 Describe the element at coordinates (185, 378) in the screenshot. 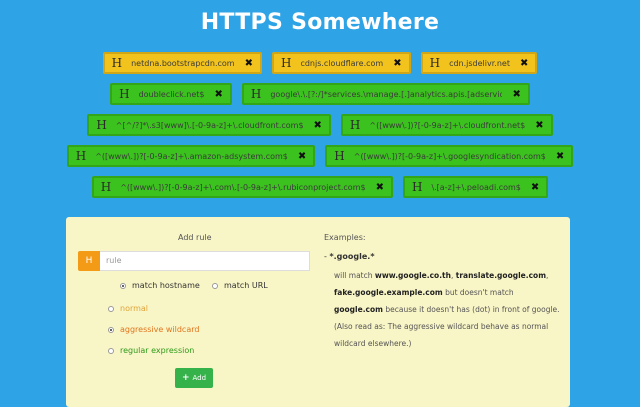

I see `plus-icon: +` at that location.